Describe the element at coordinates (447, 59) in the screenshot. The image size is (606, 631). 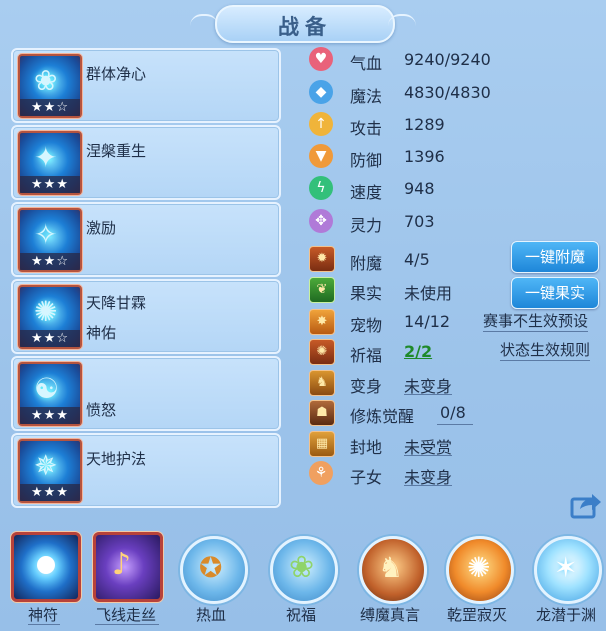
I see `stat-value-hp: 9240/9240` at that location.